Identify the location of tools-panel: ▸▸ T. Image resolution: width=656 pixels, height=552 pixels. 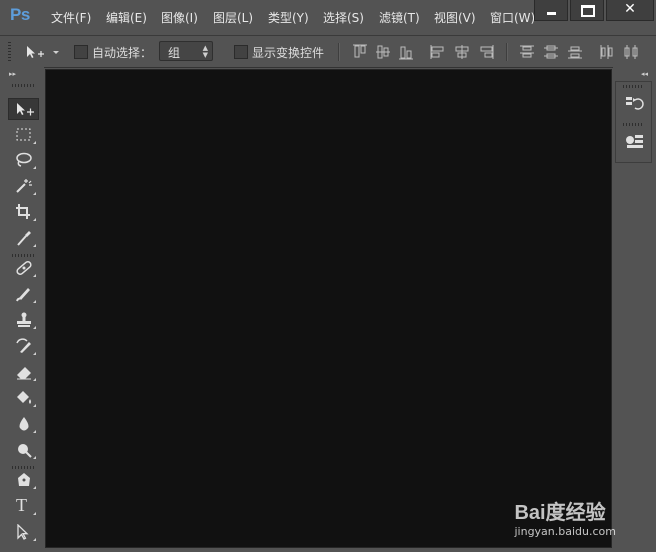
(22, 309).